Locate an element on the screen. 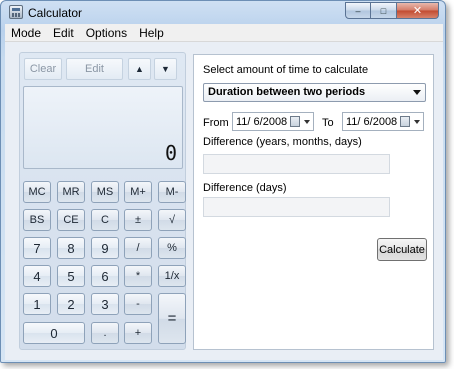 Image resolution: width=454 pixels, height=369 pixels. history-up-button: ▲ is located at coordinates (139, 69).